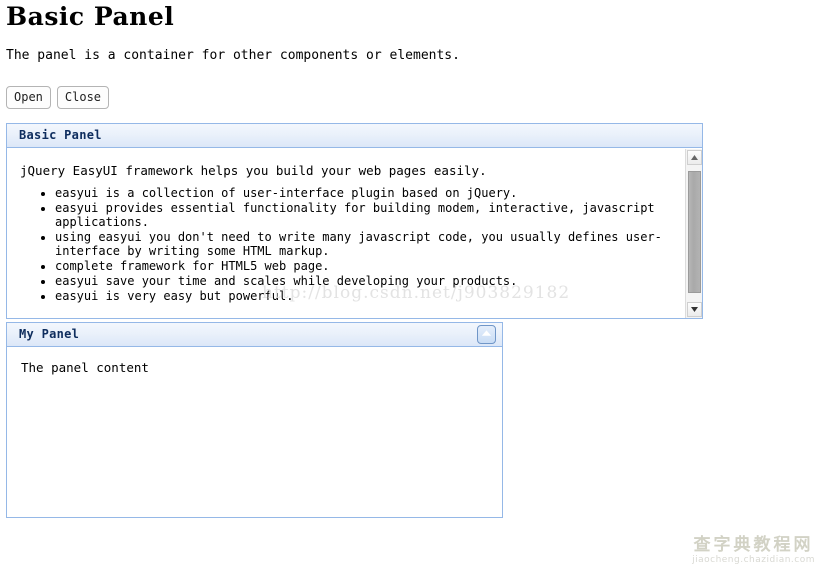 The image size is (823, 573). What do you see at coordinates (365, 296) in the screenshot?
I see `list-item: easyui is very easy but powerful.` at bounding box center [365, 296].